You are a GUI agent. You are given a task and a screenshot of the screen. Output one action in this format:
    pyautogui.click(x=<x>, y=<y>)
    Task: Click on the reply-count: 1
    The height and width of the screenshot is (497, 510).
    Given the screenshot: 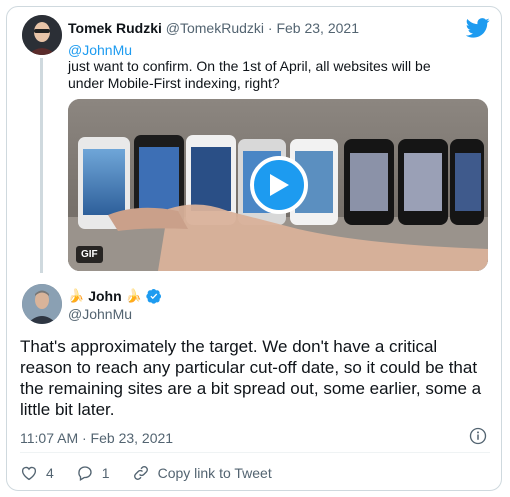 What is the action you would take?
    pyautogui.click(x=105, y=473)
    